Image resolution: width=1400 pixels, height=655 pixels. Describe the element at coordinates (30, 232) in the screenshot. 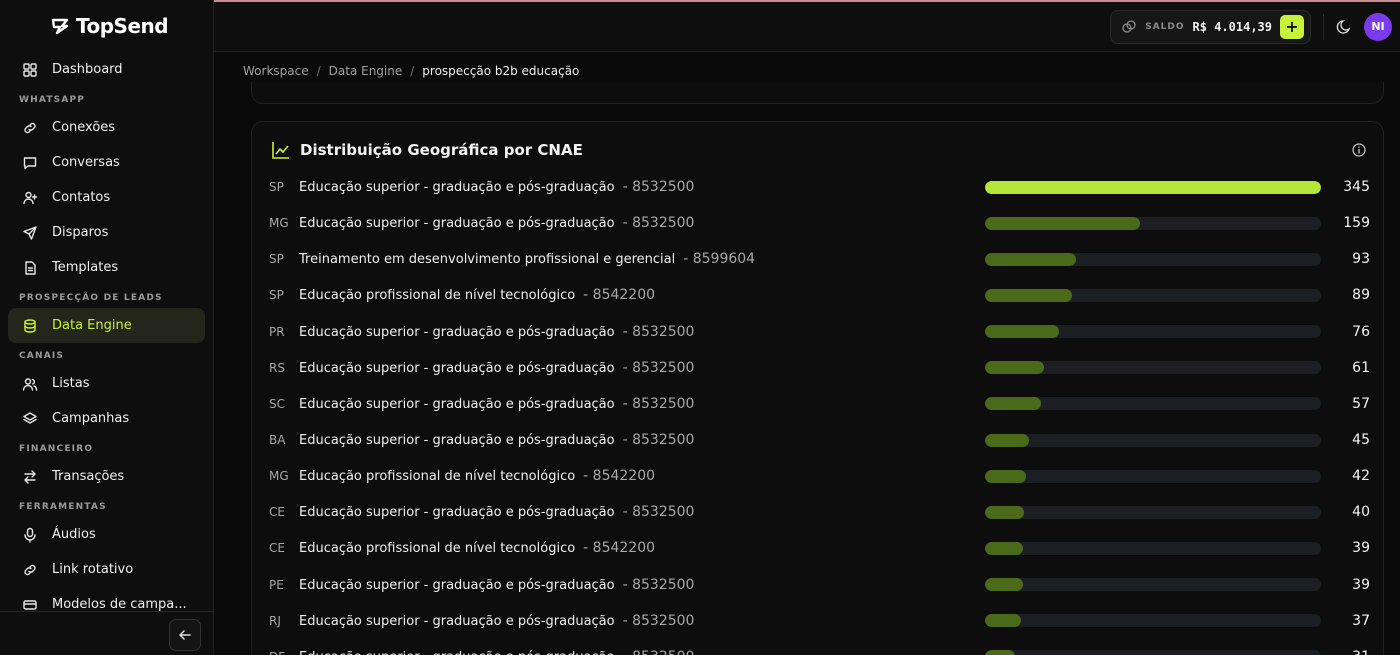

I see `send-icon` at that location.